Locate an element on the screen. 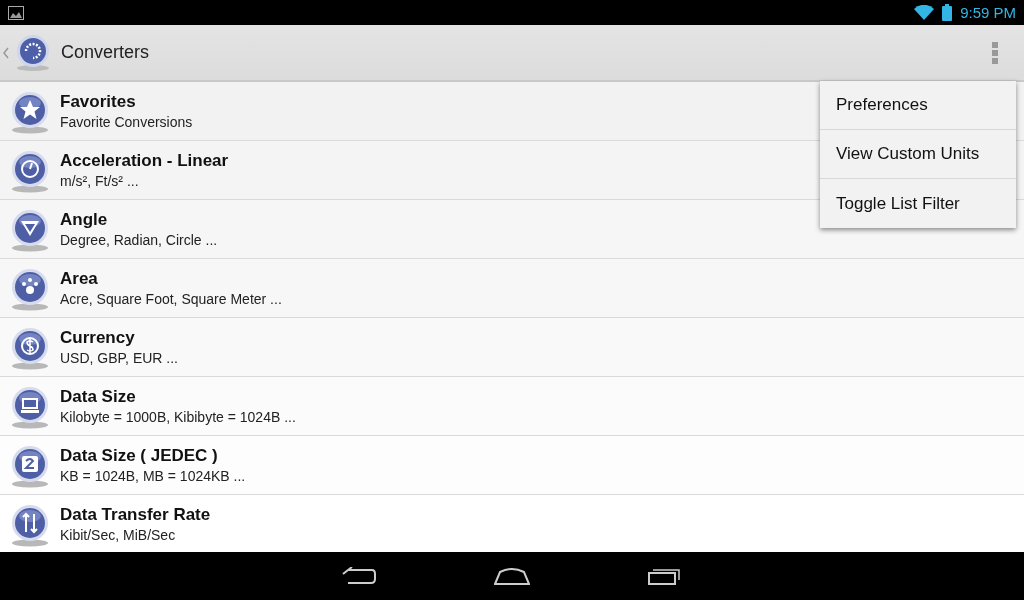  app-logo-icon is located at coordinates (33, 52).